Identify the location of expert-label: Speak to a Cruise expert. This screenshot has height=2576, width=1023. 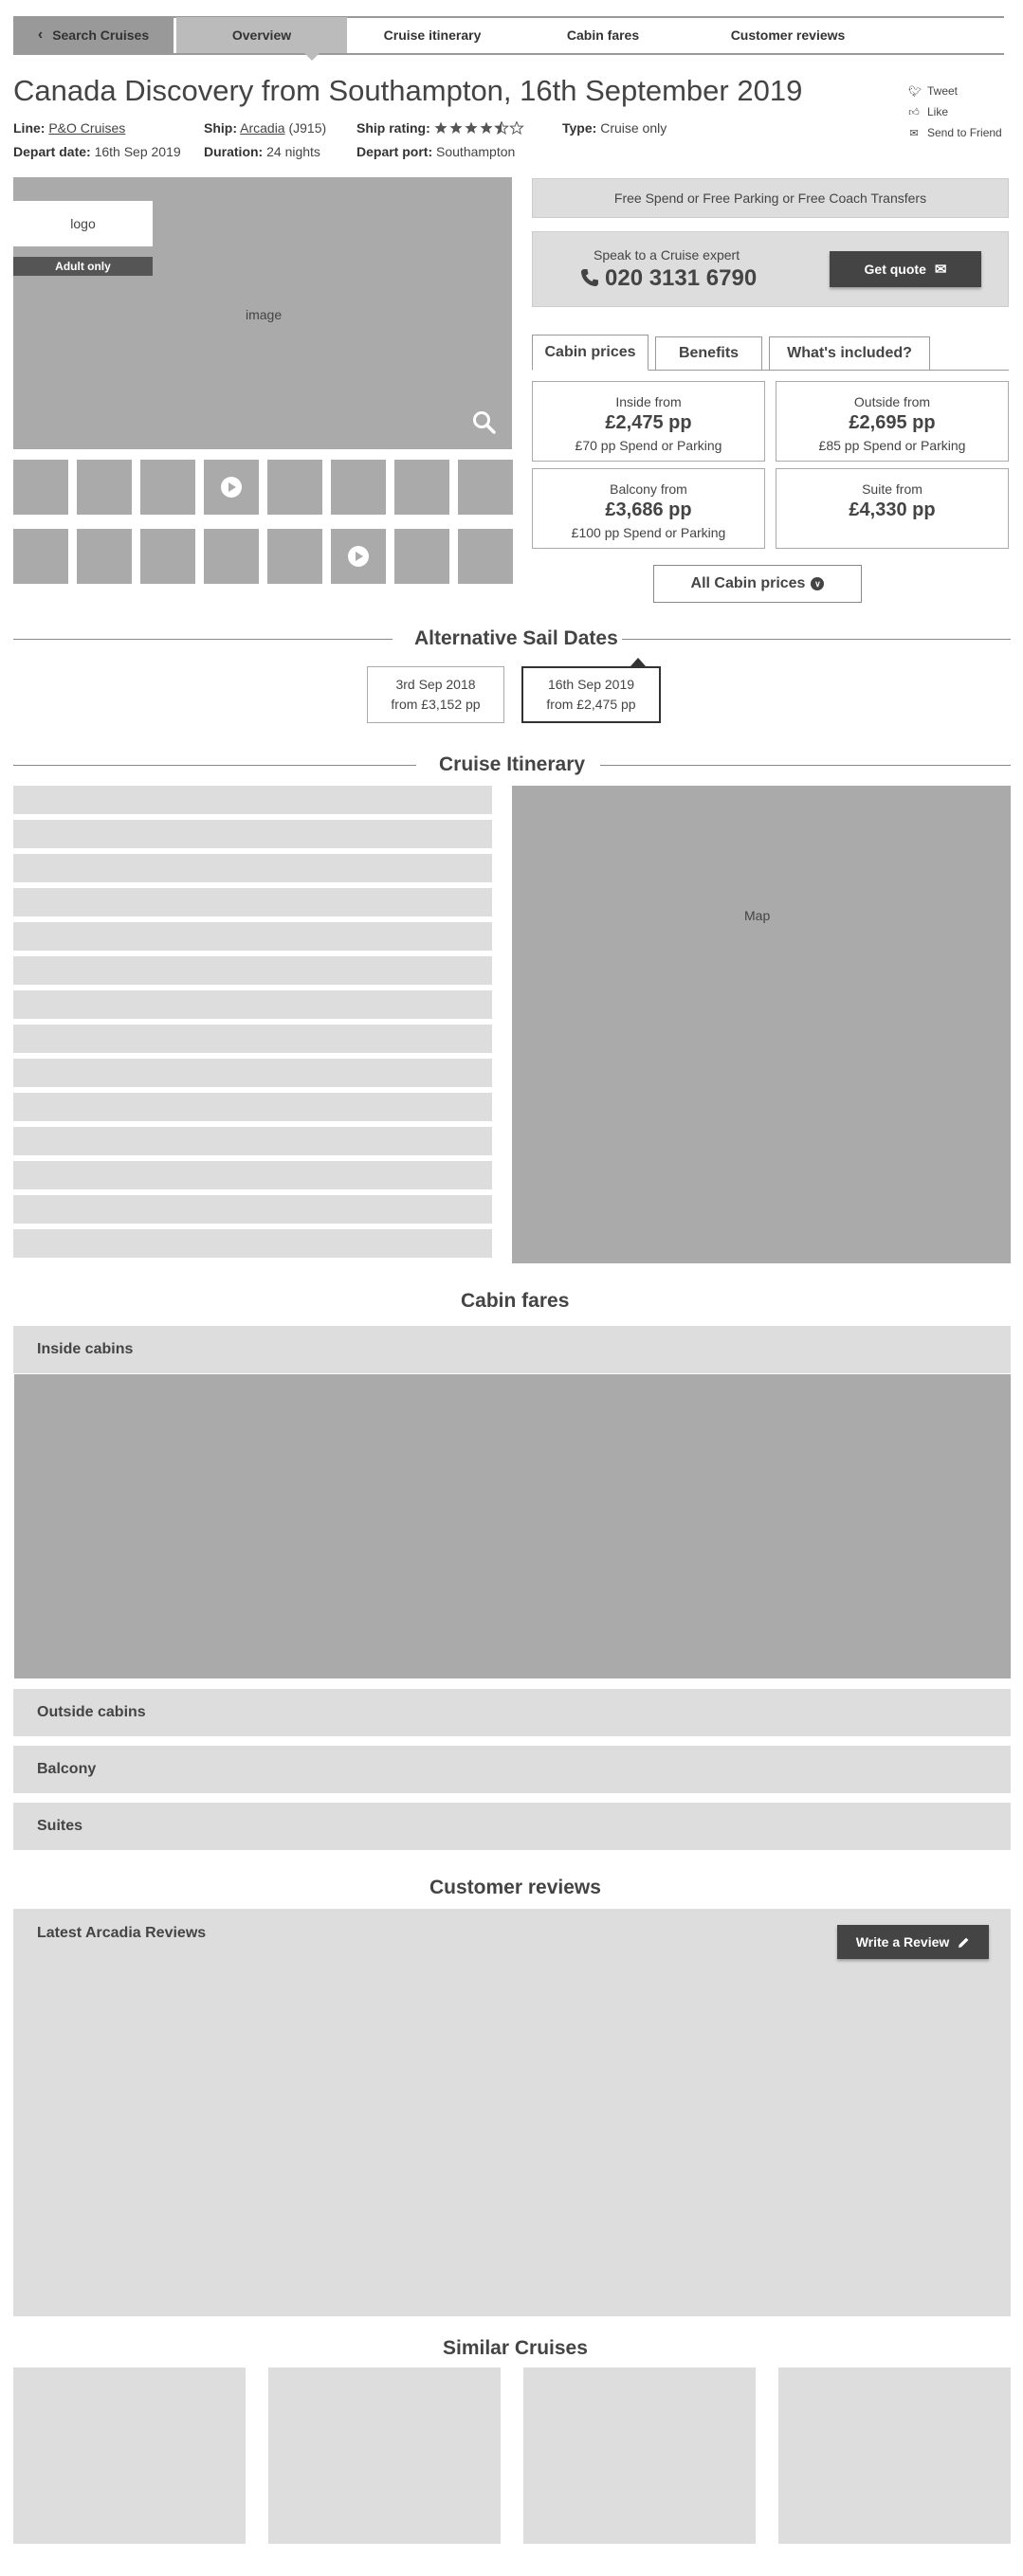
(667, 255).